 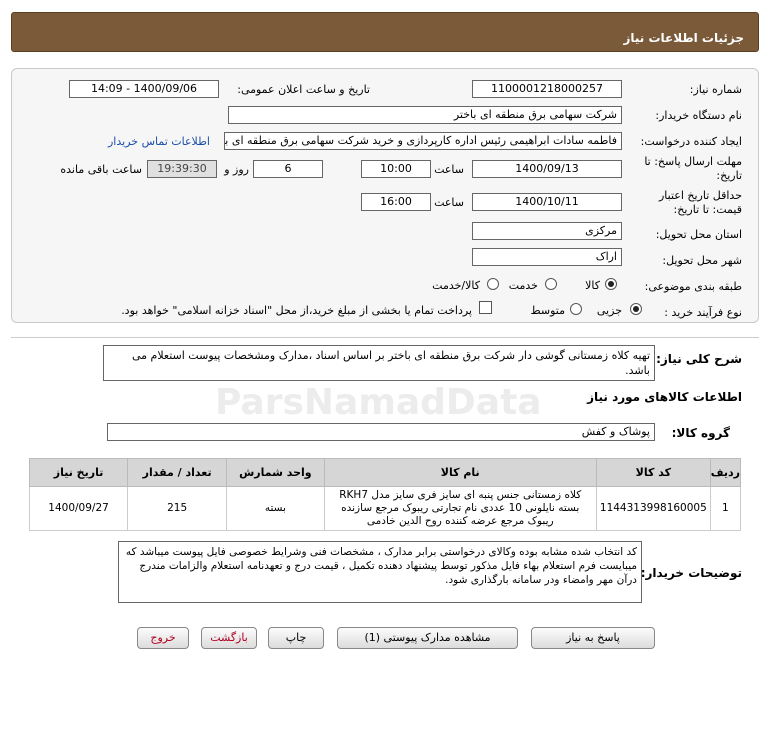 What do you see at coordinates (547, 231) in the screenshot?
I see `delivery-province-field: مرکزی` at bounding box center [547, 231].